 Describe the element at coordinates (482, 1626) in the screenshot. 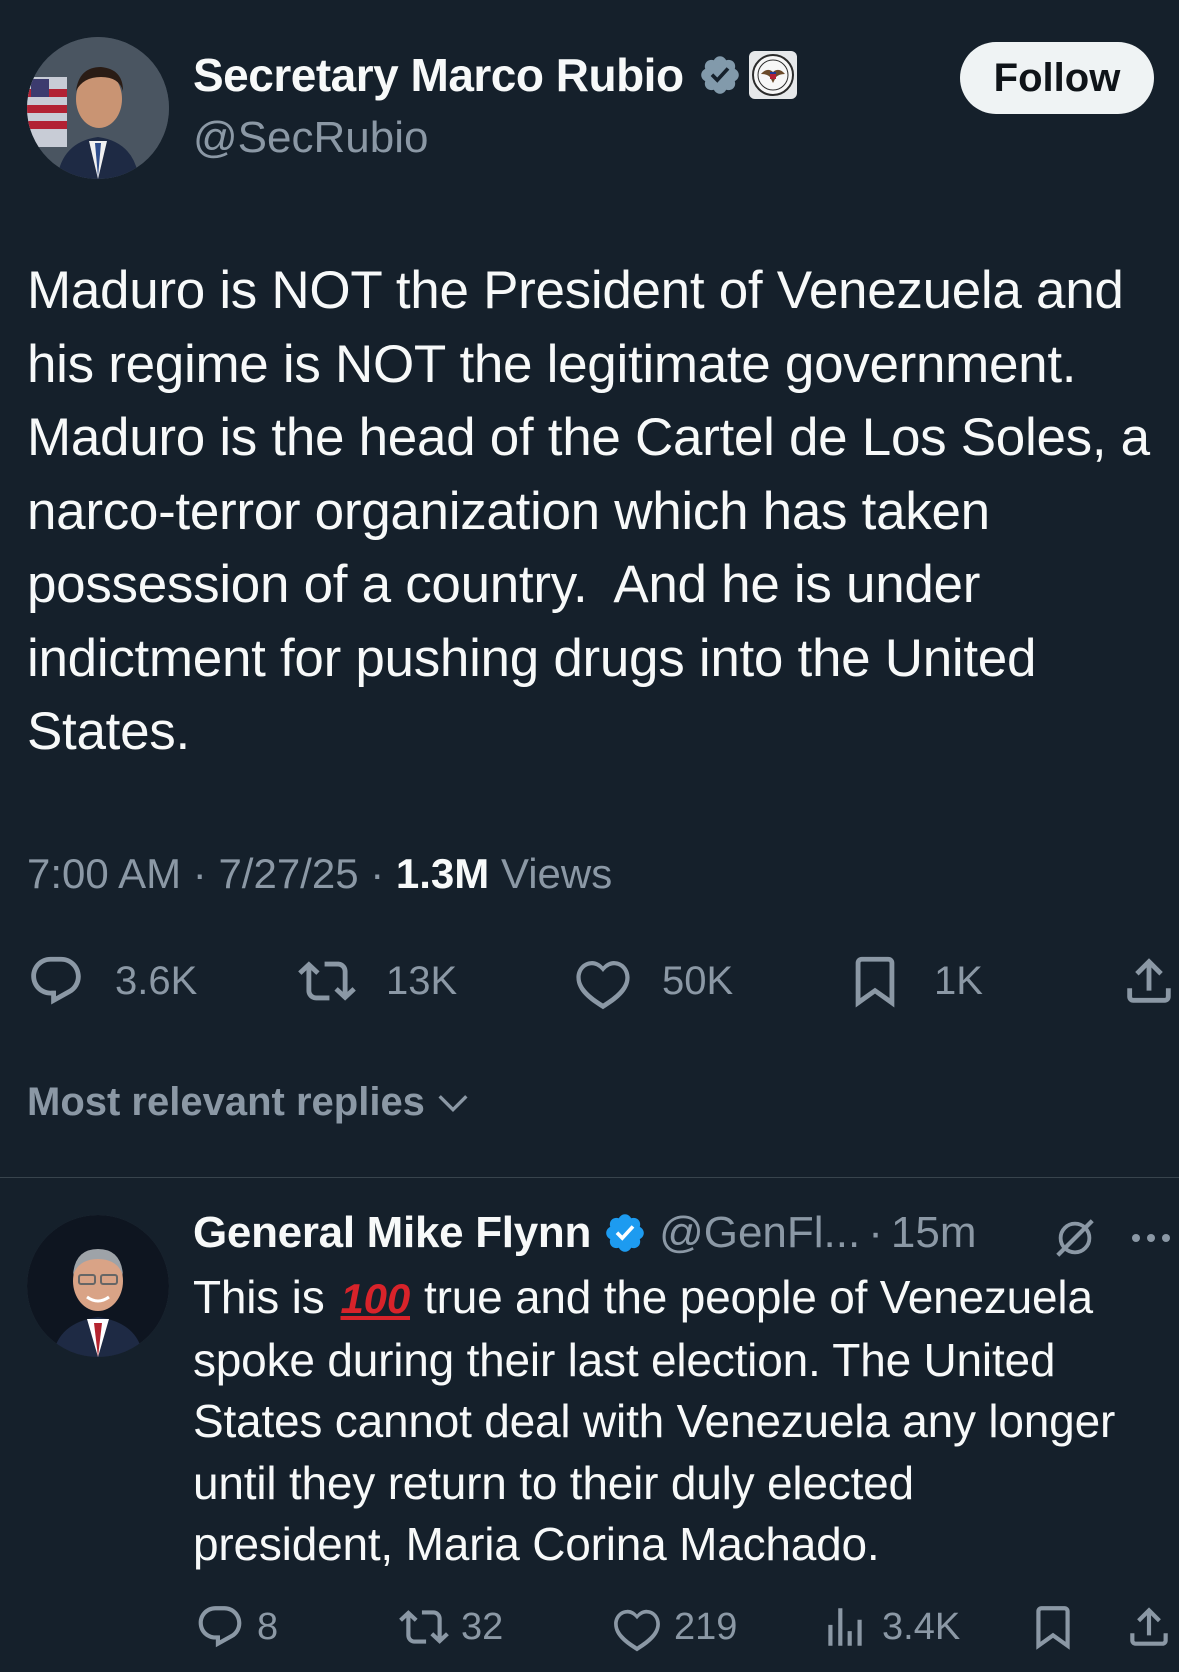

I see `reply-repost-count: 32` at that location.